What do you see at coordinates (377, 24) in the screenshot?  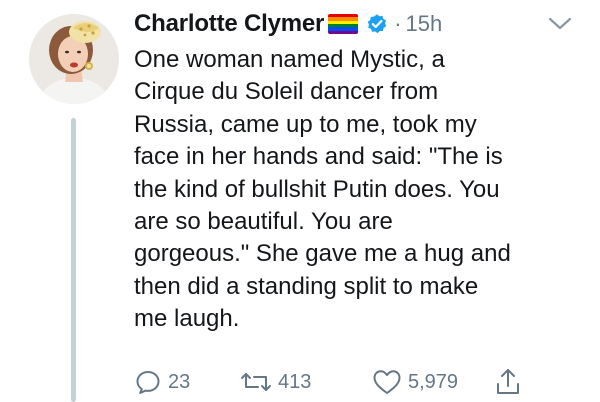 I see `verified-badge-icon` at bounding box center [377, 24].